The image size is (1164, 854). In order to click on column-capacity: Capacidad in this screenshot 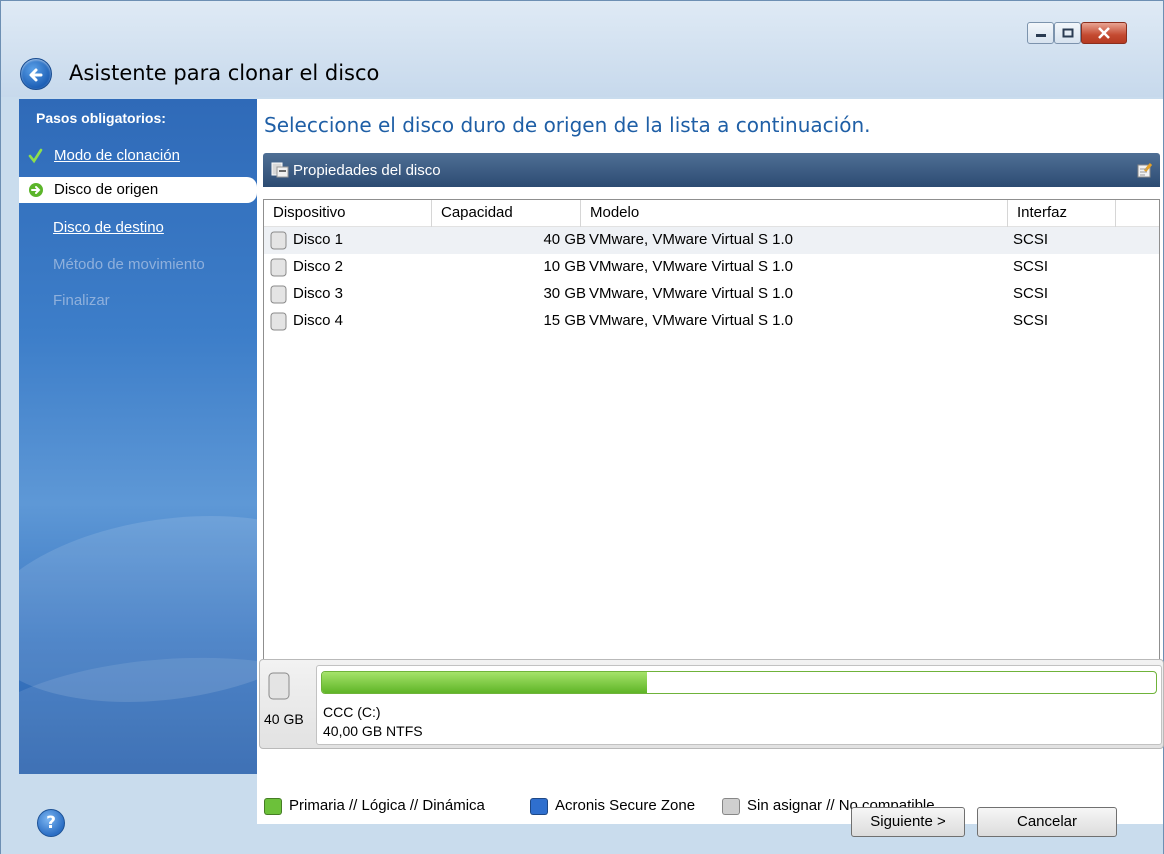, I will do `click(506, 213)`.